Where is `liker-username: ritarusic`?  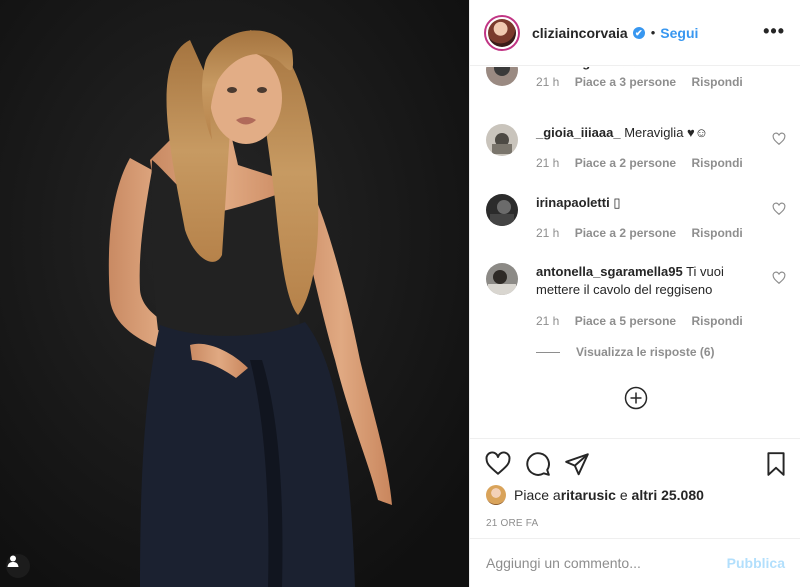
liker-username: ritarusic is located at coordinates (588, 495).